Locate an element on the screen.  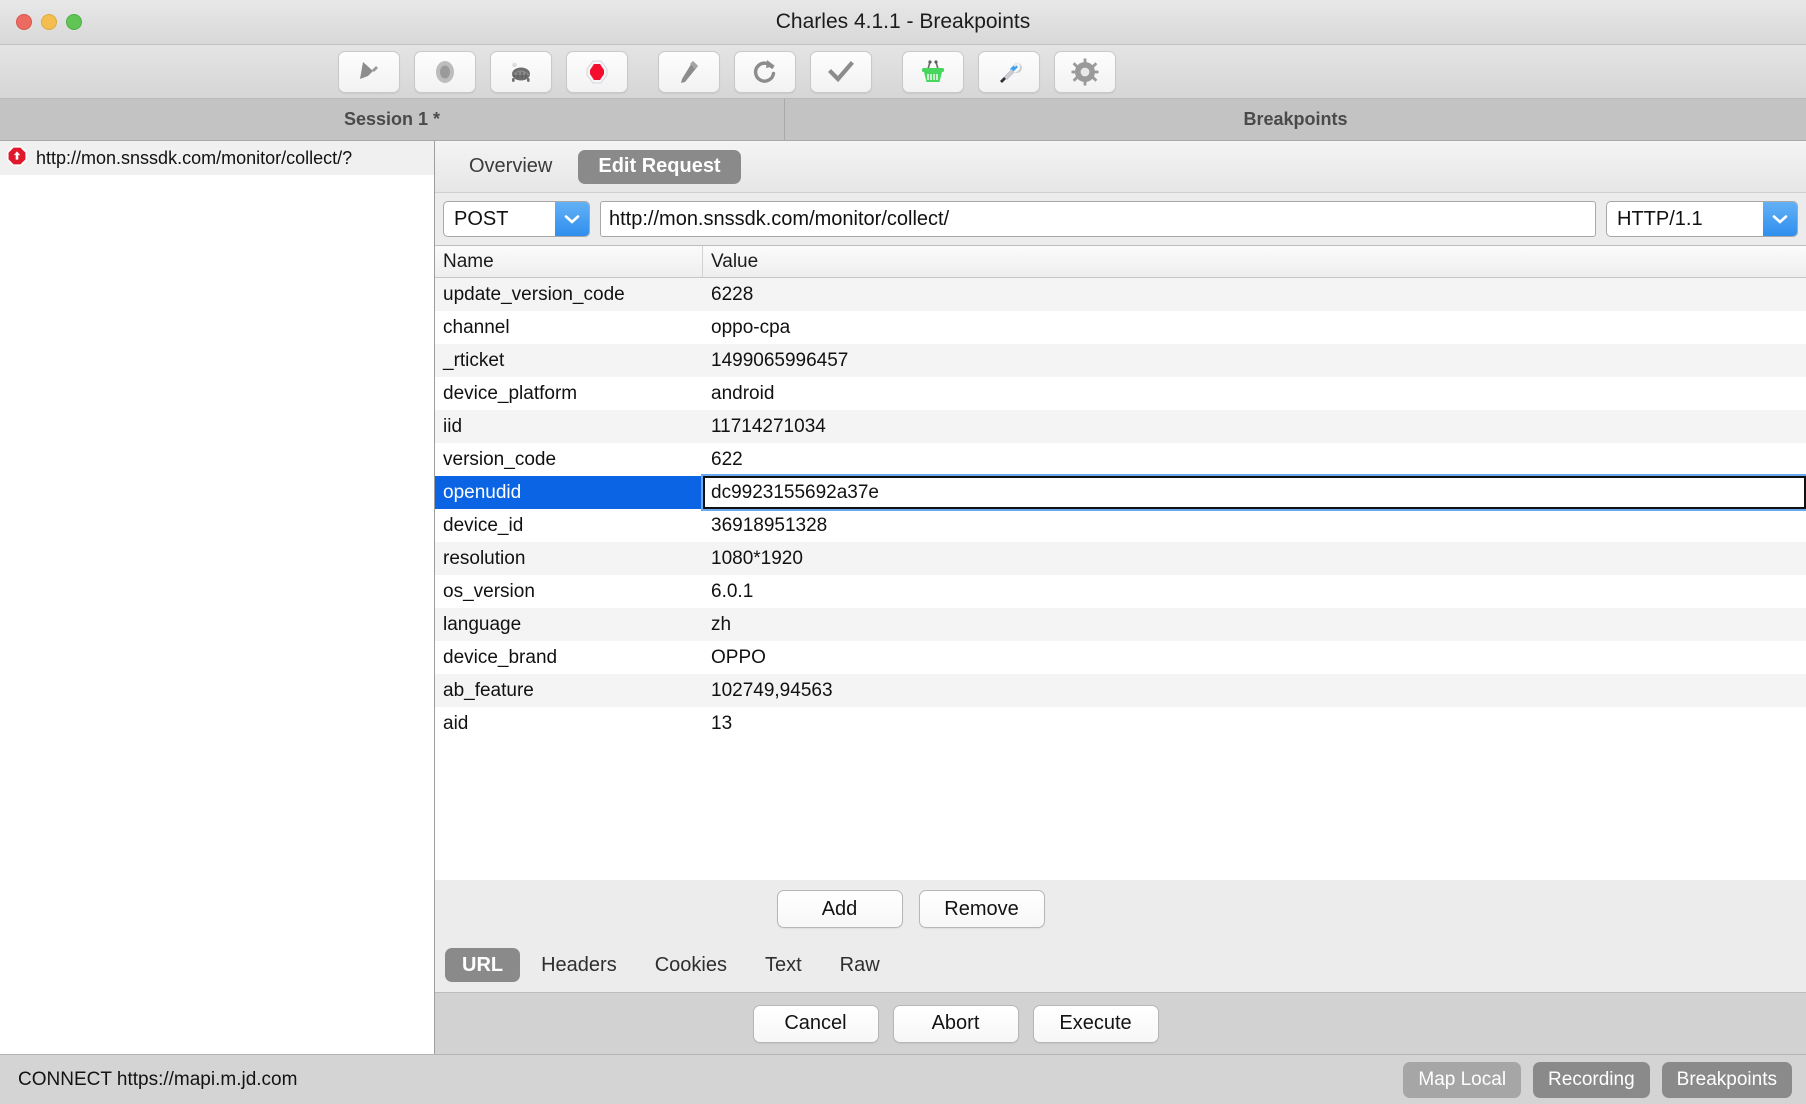
param-name-cell: device_id is located at coordinates (569, 525).